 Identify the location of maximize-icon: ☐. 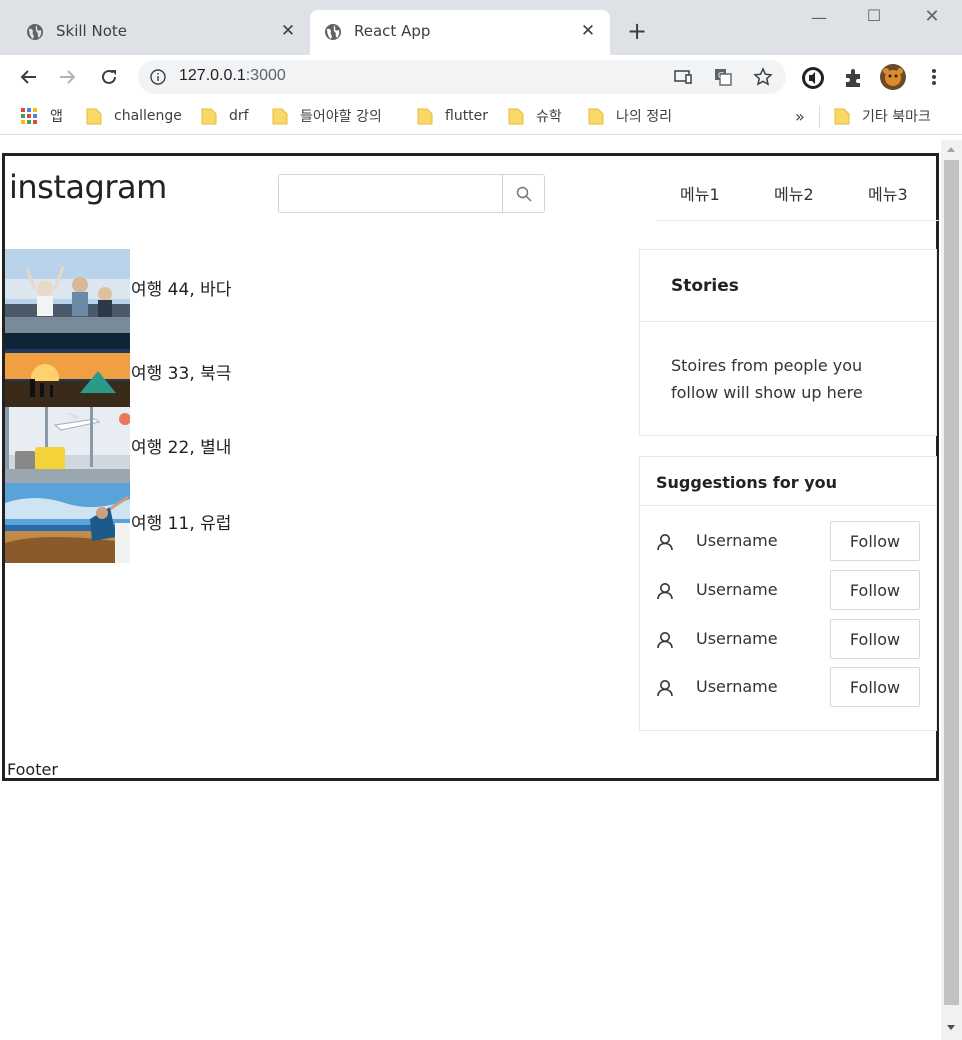
(874, 17).